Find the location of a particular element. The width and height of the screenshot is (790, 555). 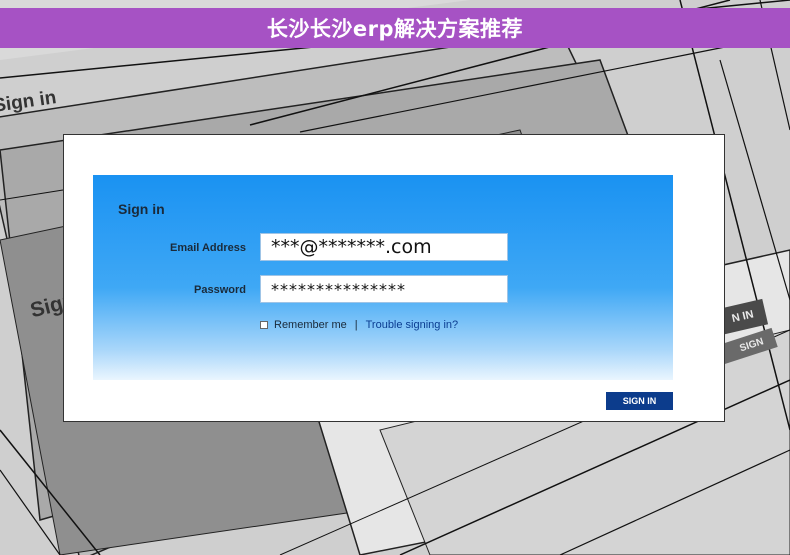

remember-row: Remember me | Trouble signing in? is located at coordinates (359, 325).